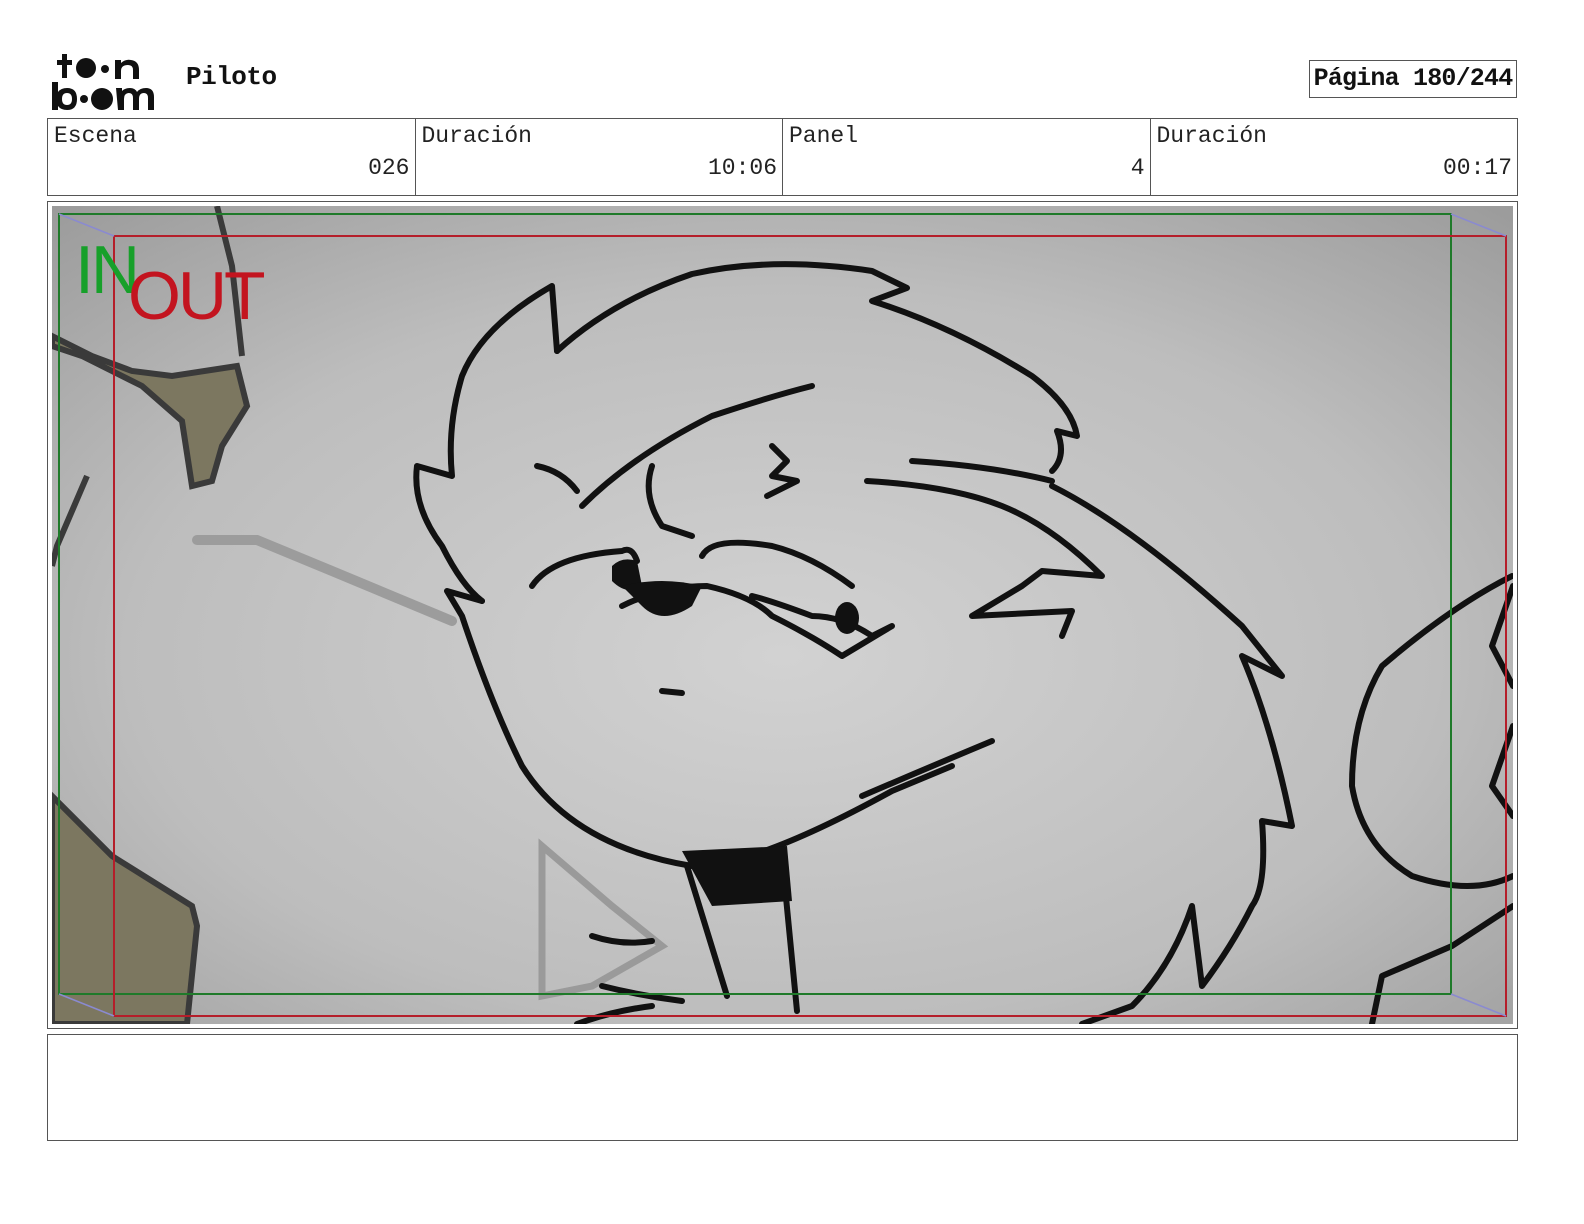 Image resolution: width=1584 pixels, height=1224 pixels. Describe the element at coordinates (389, 168) in the screenshot. I see `scene-value: 026` at that location.